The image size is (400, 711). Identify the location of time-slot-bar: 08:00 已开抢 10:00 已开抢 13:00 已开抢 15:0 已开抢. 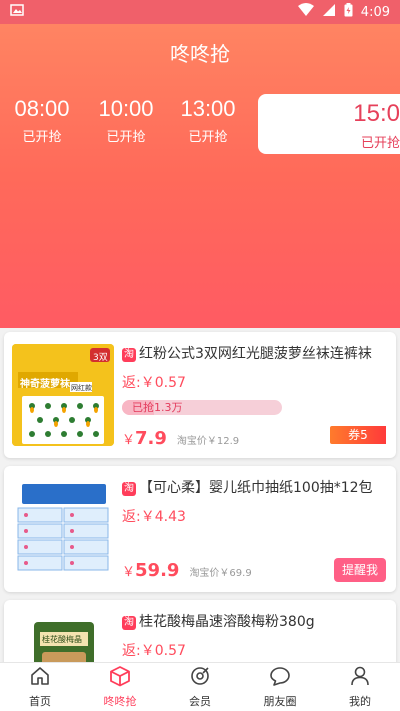
(200, 125).